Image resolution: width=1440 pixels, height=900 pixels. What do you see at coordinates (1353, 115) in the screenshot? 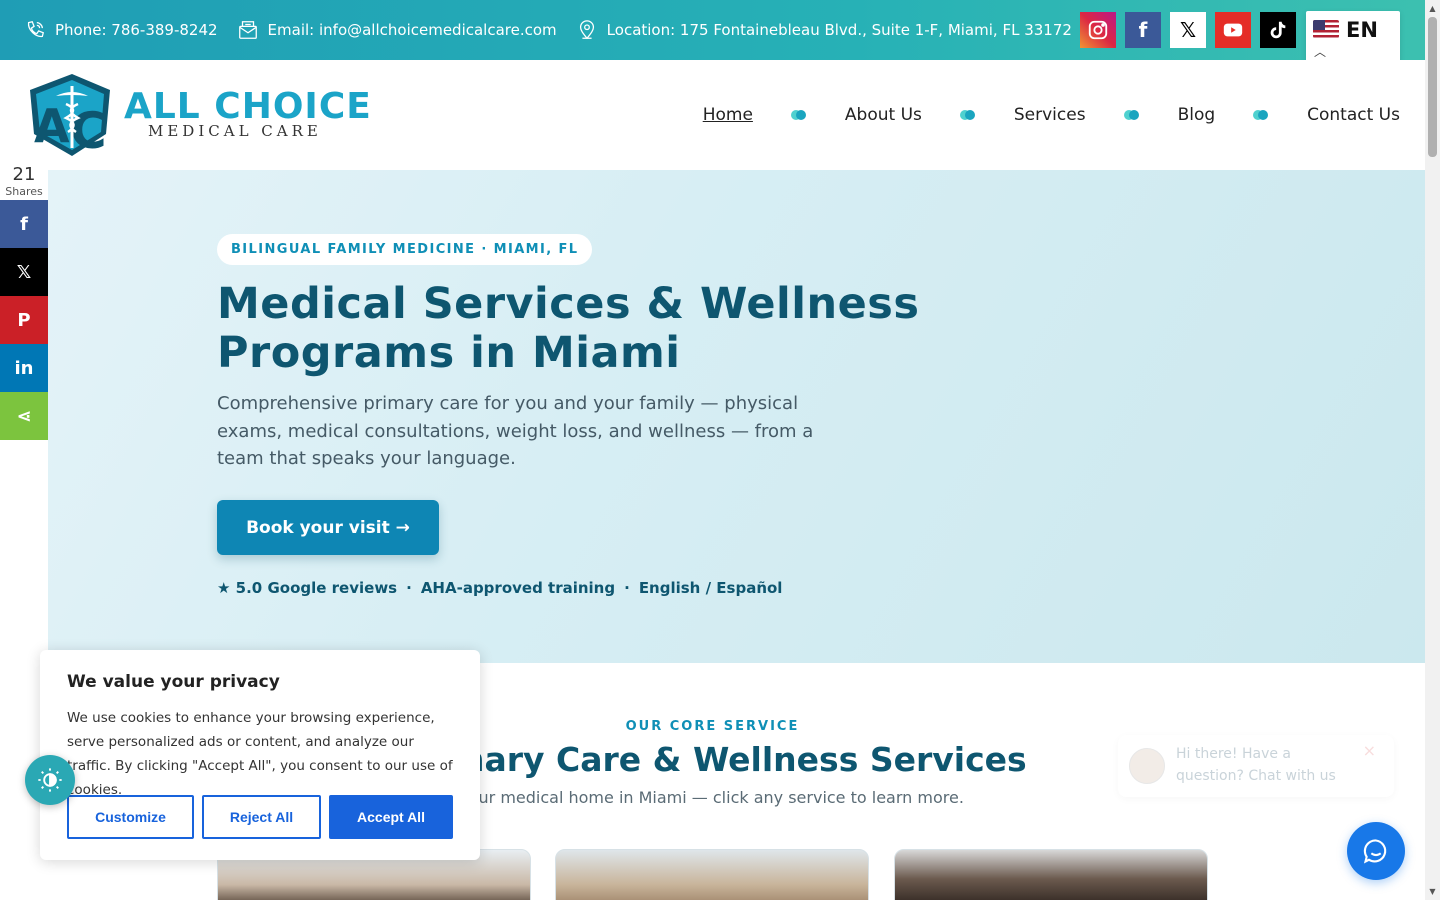
I see `nav-contact-us: Contact Us` at bounding box center [1353, 115].